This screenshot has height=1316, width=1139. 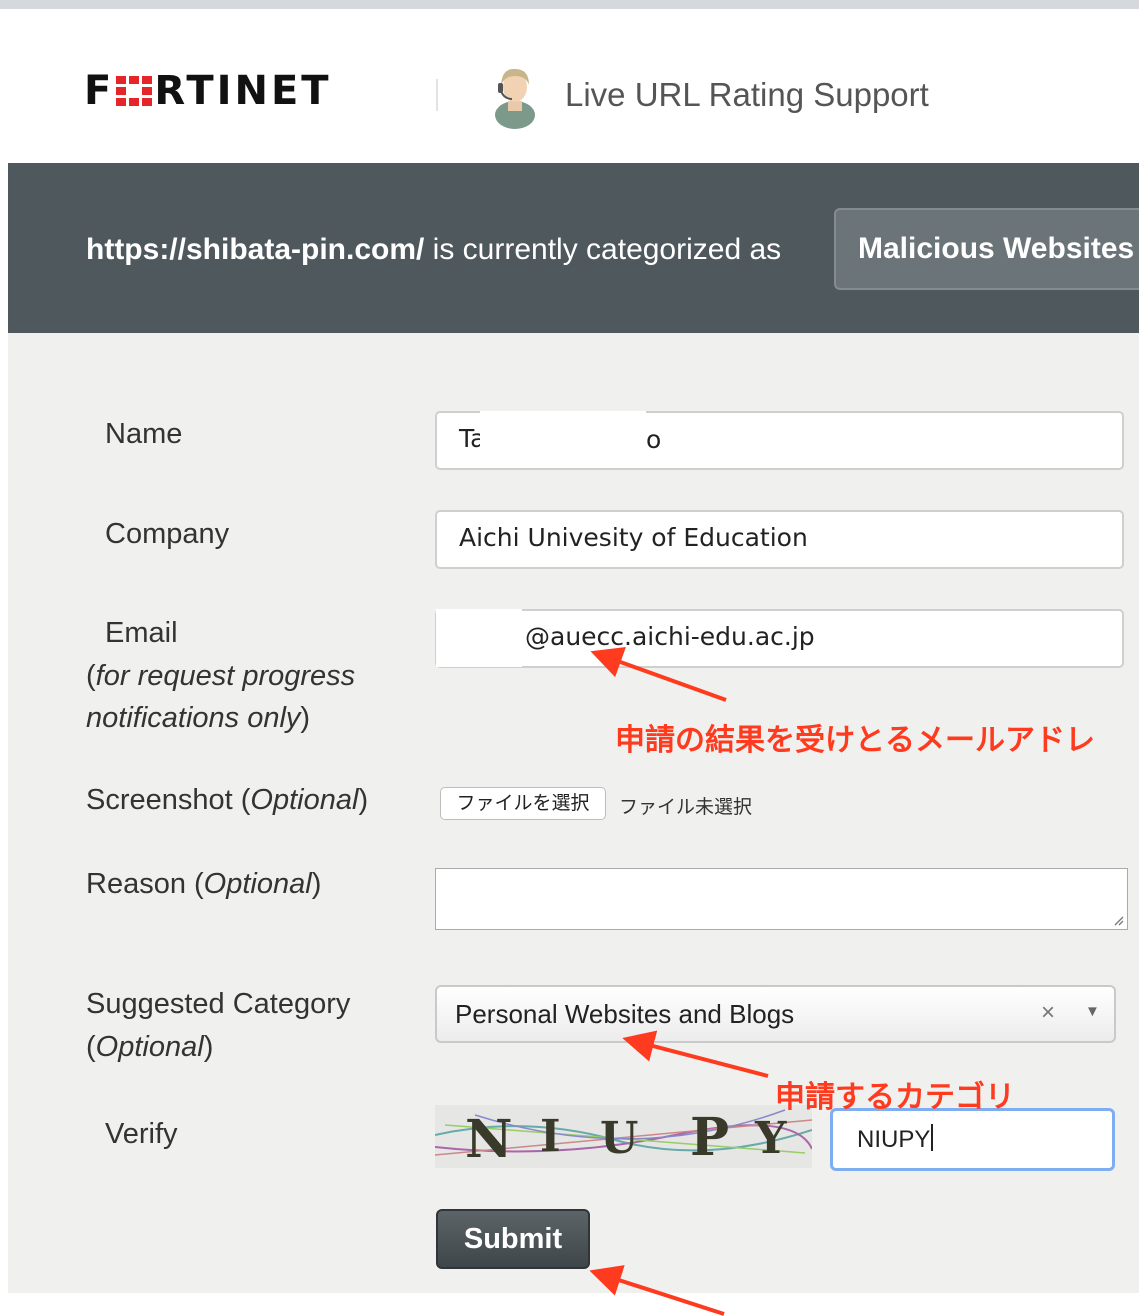 I want to click on banner-url: https://shibata-pin.com/, so click(x=255, y=249).